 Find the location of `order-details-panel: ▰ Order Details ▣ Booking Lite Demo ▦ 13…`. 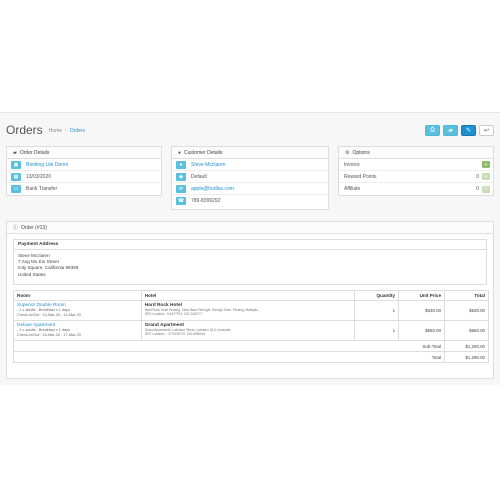

order-details-panel: ▰ Order Details ▣ Booking Lite Demo ▦ 13… is located at coordinates (84, 171).